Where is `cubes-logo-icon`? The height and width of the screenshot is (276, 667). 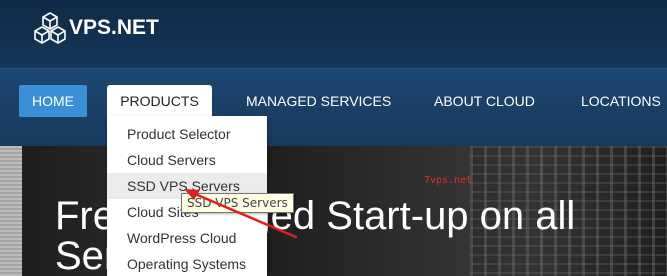 cubes-logo-icon is located at coordinates (50, 28).